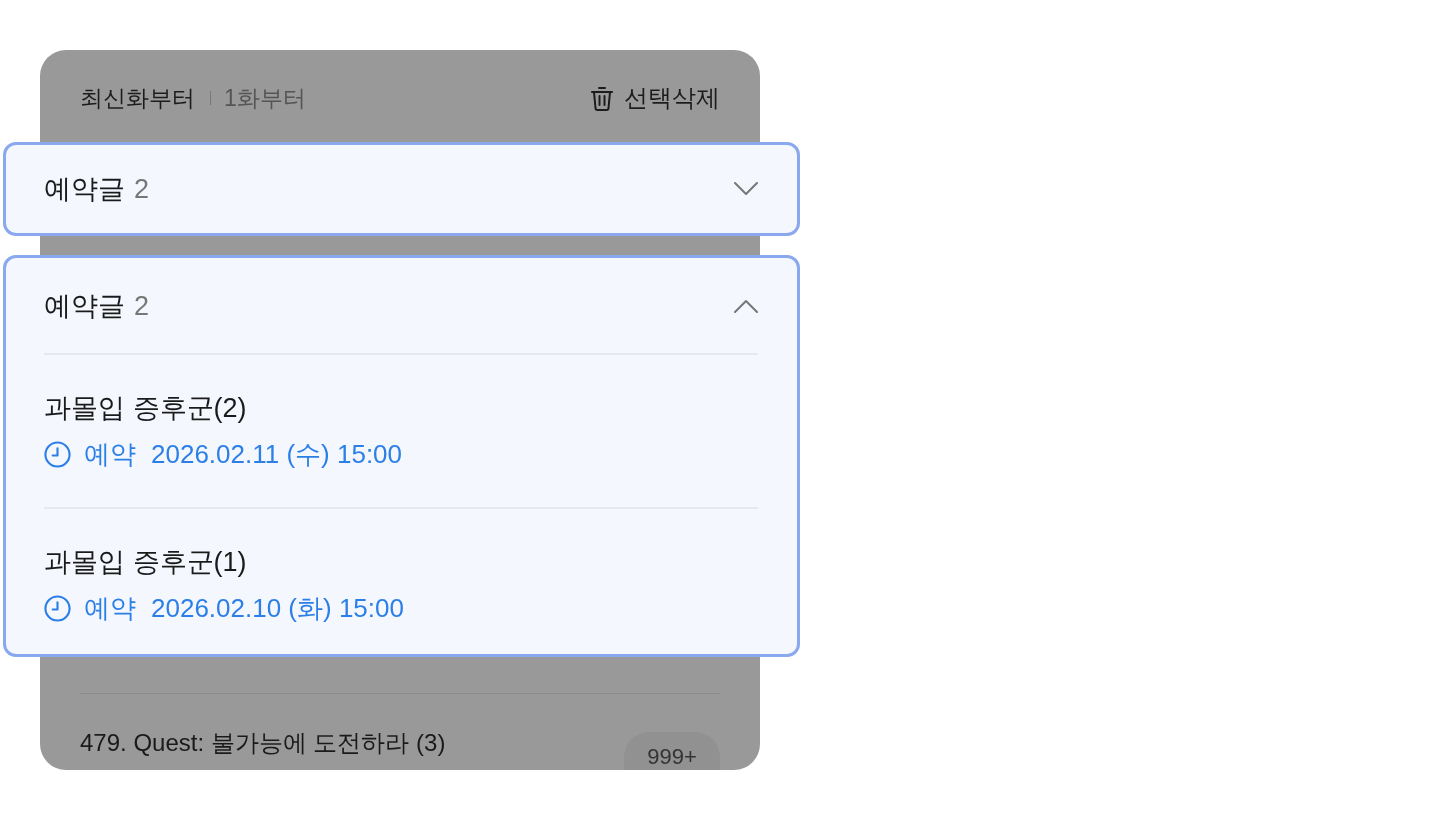  I want to click on trash-icon, so click(602, 98).